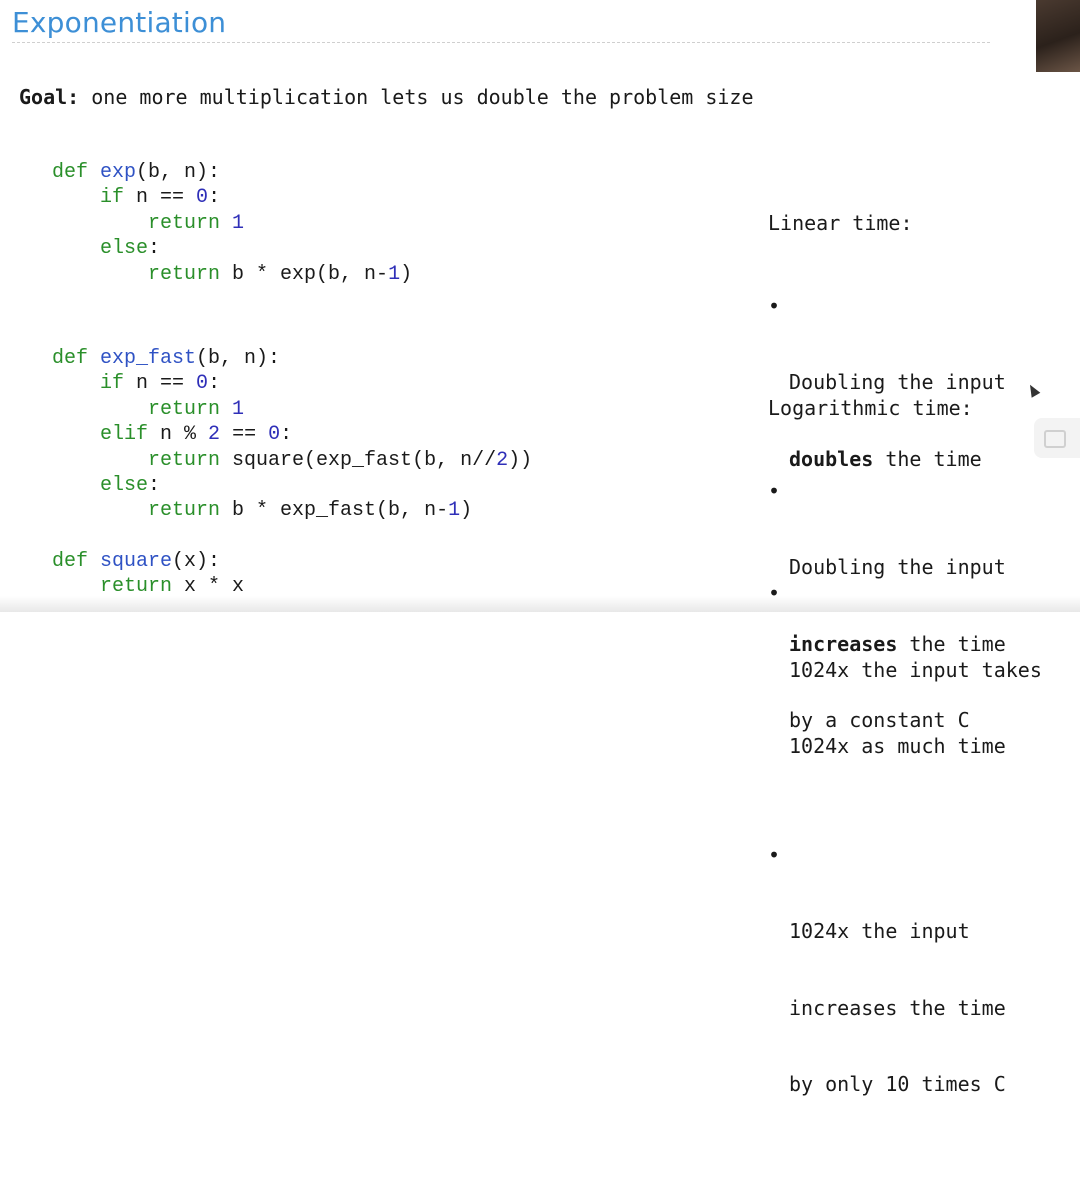 The image size is (1080, 1181). Describe the element at coordinates (334, 511) in the screenshot. I see `code-token: b * exp_fast(b, n-` at that location.